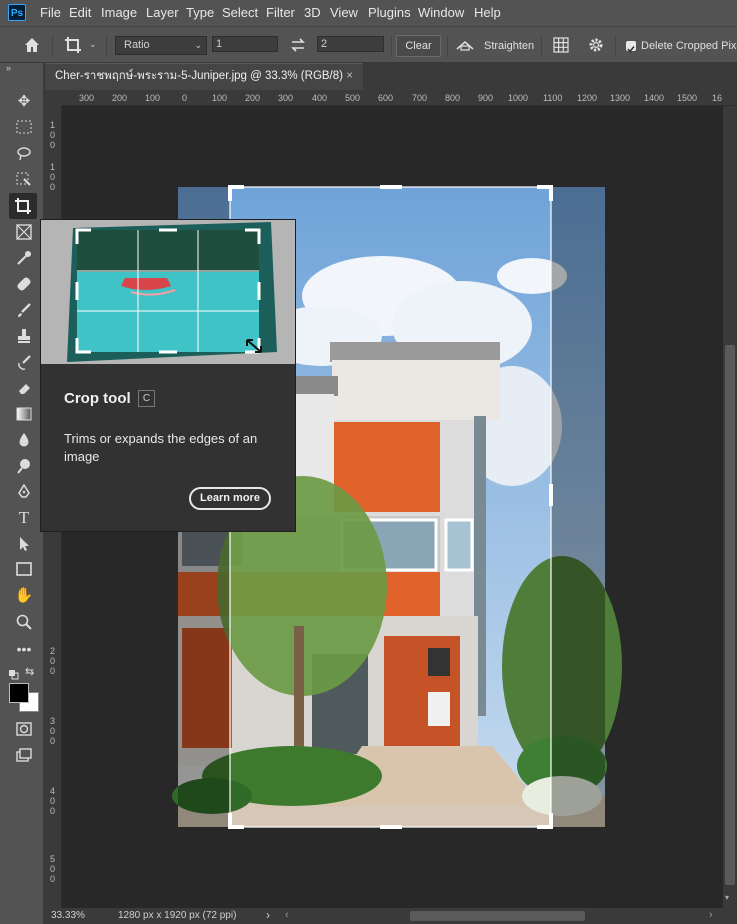  What do you see at coordinates (8, 68) in the screenshot?
I see `collapse-panel-icon: »` at bounding box center [8, 68].